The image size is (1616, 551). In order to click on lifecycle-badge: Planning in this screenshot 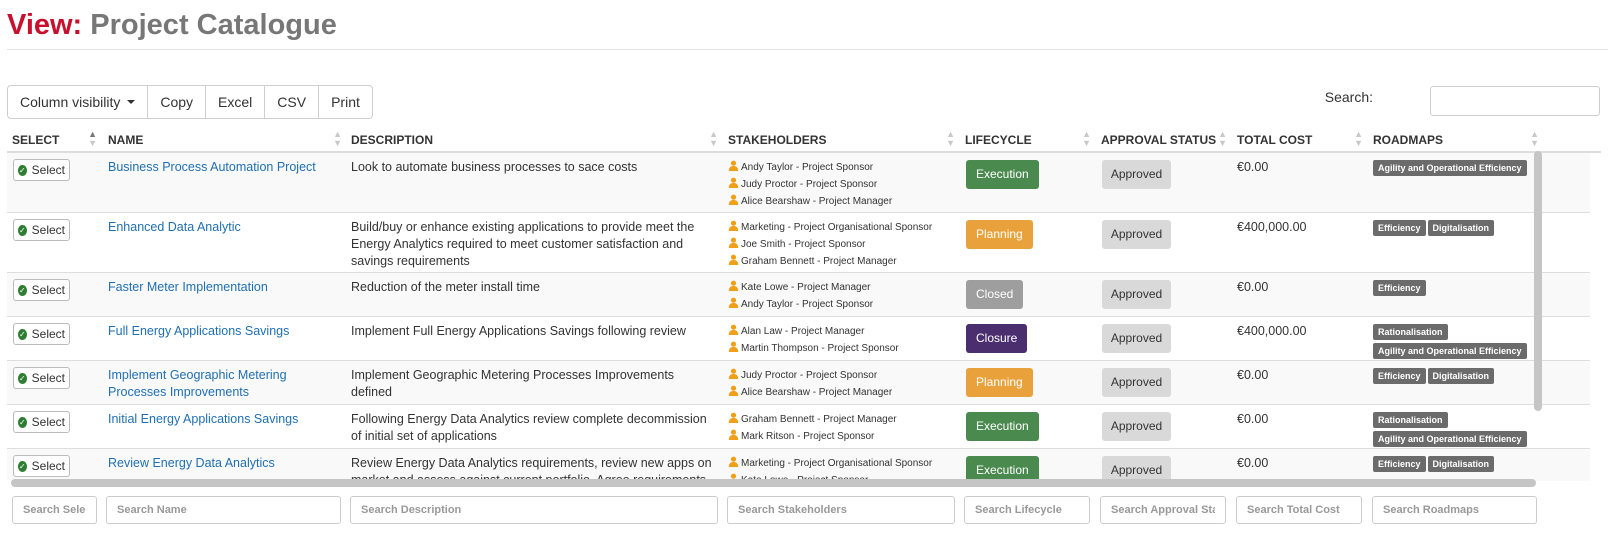, I will do `click(999, 382)`.